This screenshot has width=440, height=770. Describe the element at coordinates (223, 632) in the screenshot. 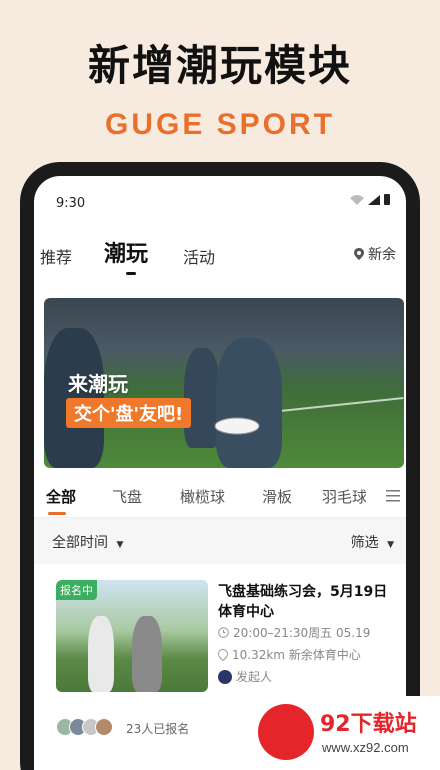

I see `clock-icon` at that location.